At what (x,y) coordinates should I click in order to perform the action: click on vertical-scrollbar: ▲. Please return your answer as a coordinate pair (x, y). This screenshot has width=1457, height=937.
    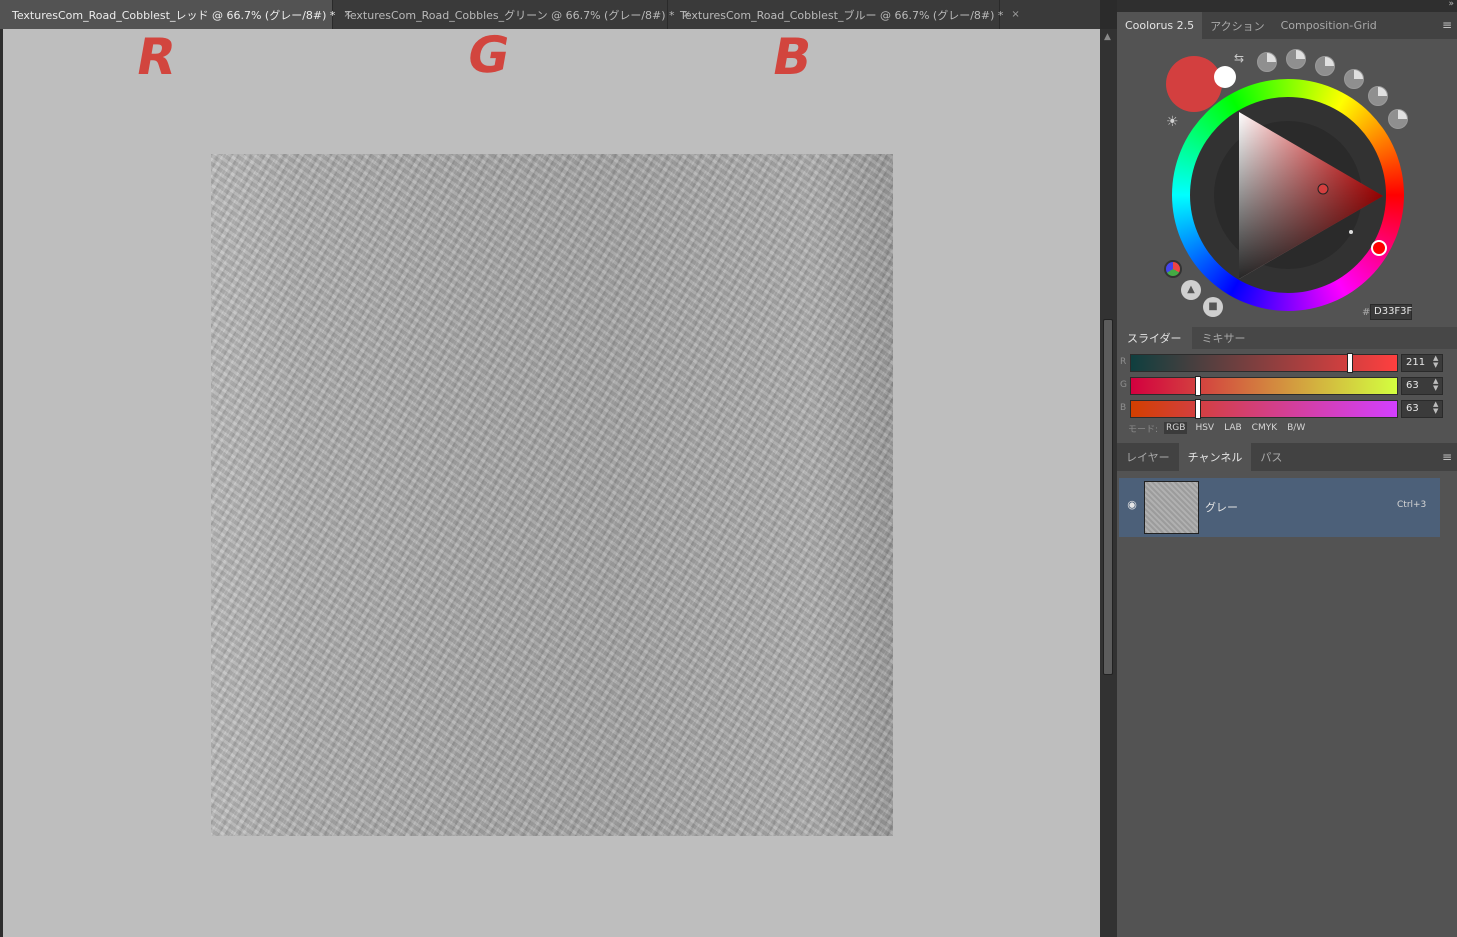
    Looking at the image, I should click on (1108, 483).